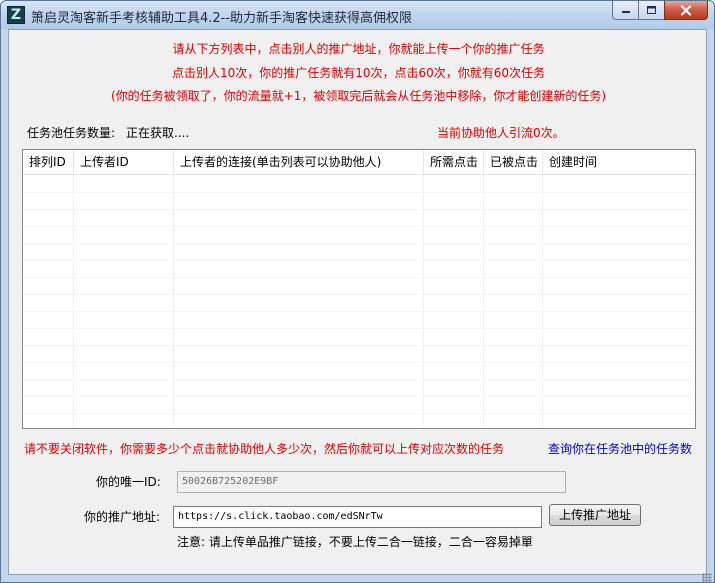  I want to click on upload-promo-url-button: 上传推广地址, so click(595, 515).